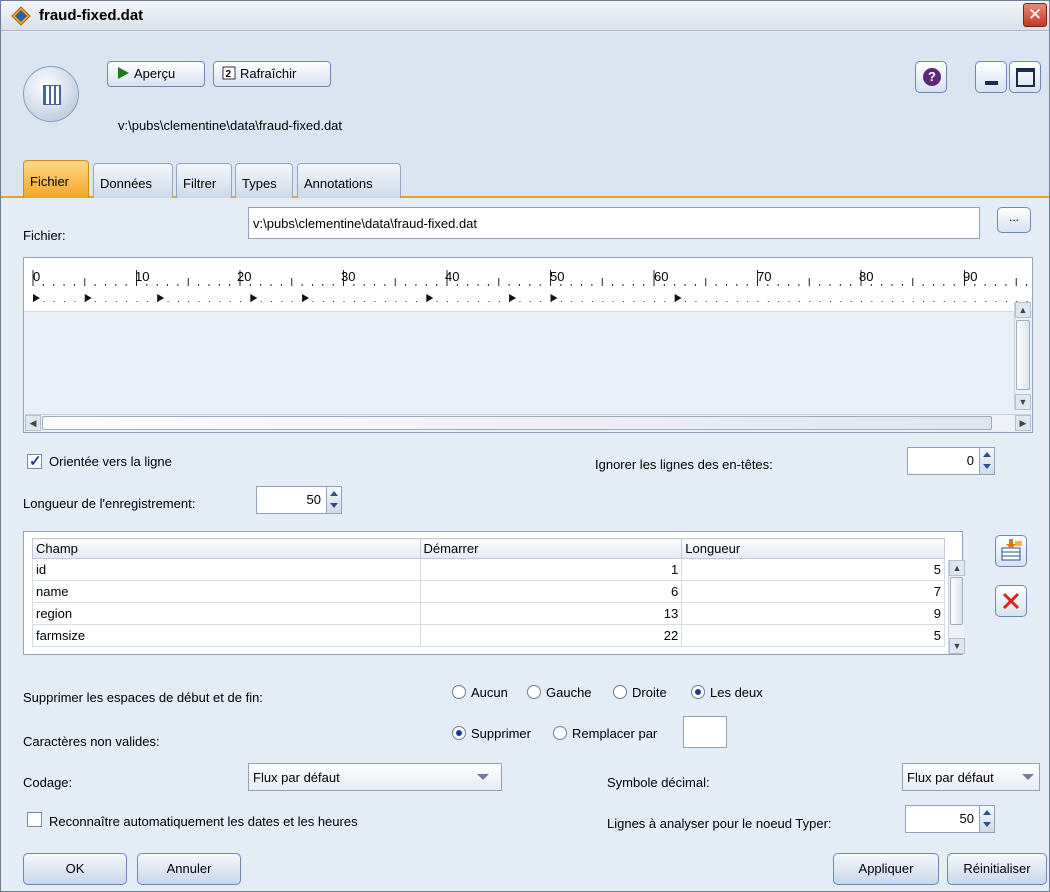 The width and height of the screenshot is (1050, 892). What do you see at coordinates (375, 777) in the screenshot?
I see `encoding-select: Flux par défaut` at bounding box center [375, 777].